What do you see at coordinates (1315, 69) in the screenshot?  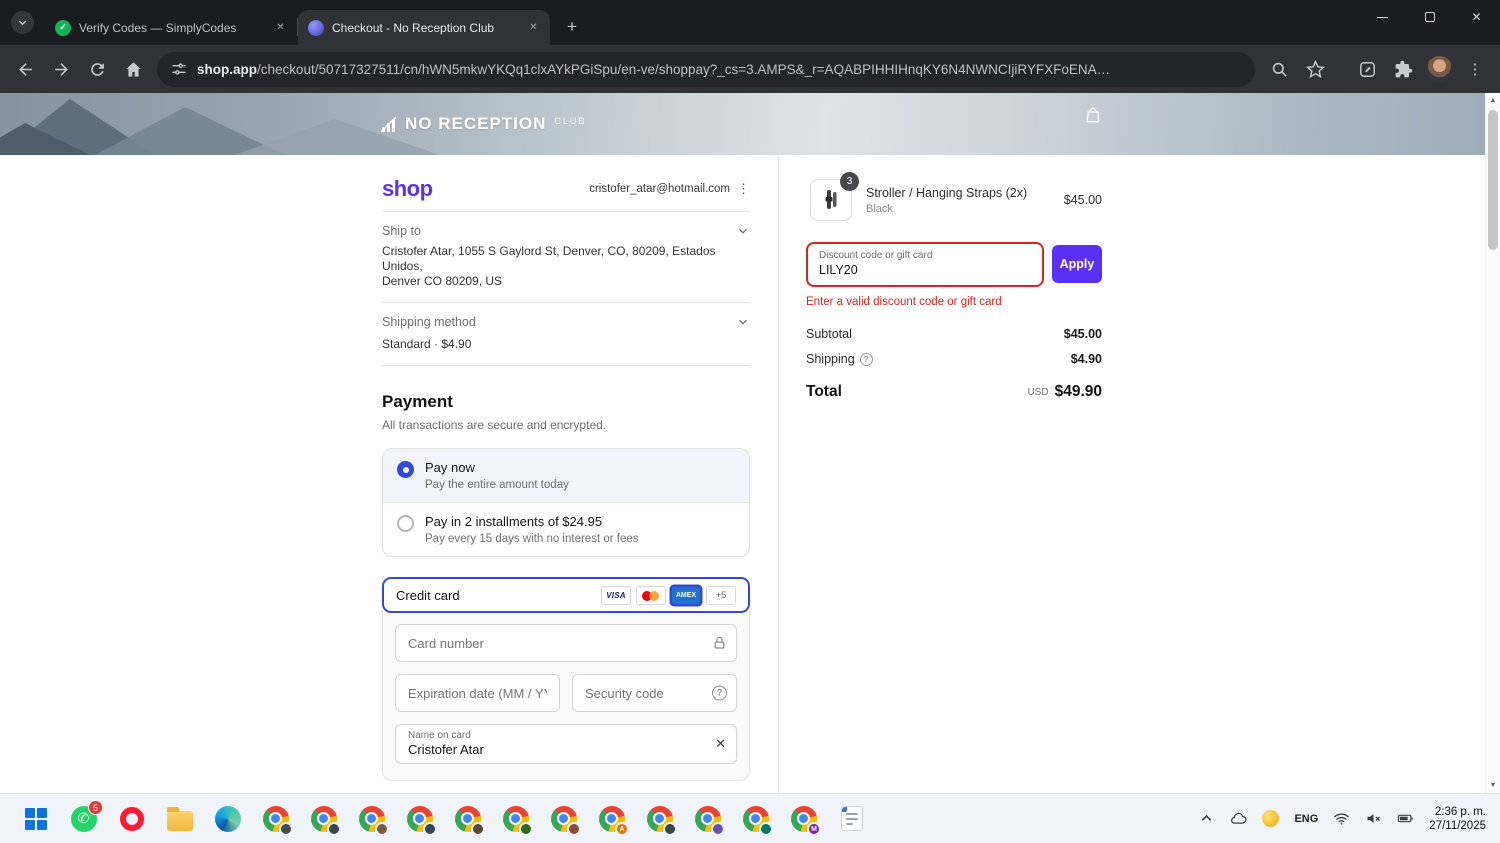 I see `bookmark-star-icon` at bounding box center [1315, 69].